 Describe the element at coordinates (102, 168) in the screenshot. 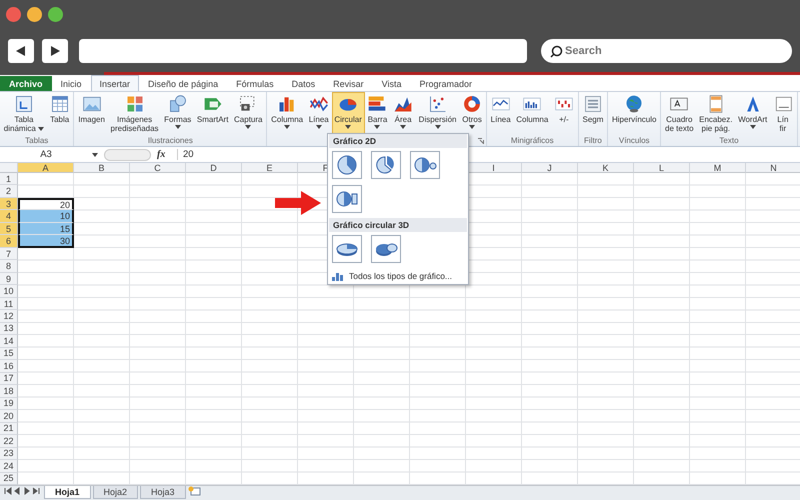

I see `column-header: B` at that location.